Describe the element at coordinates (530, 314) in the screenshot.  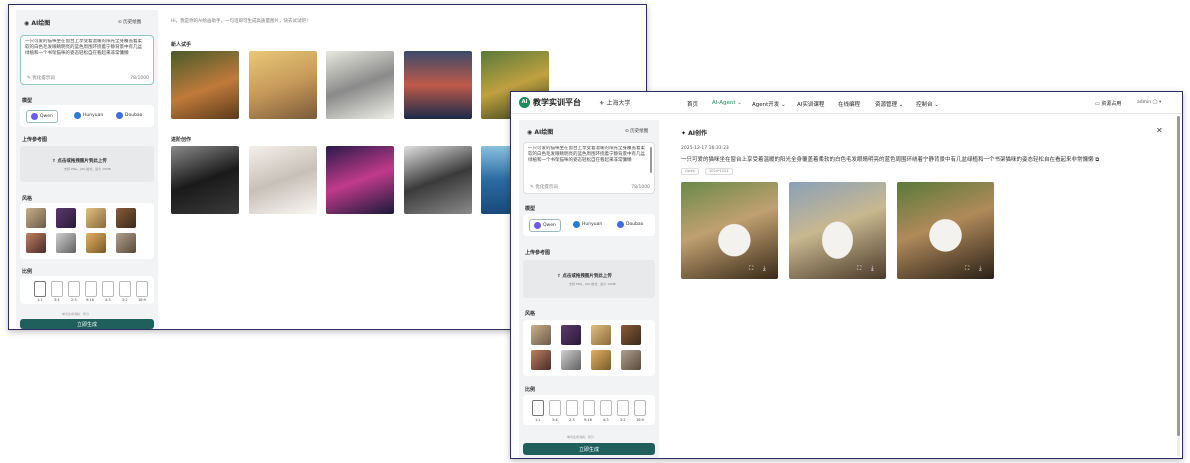
I see `style-label: 风格` at that location.